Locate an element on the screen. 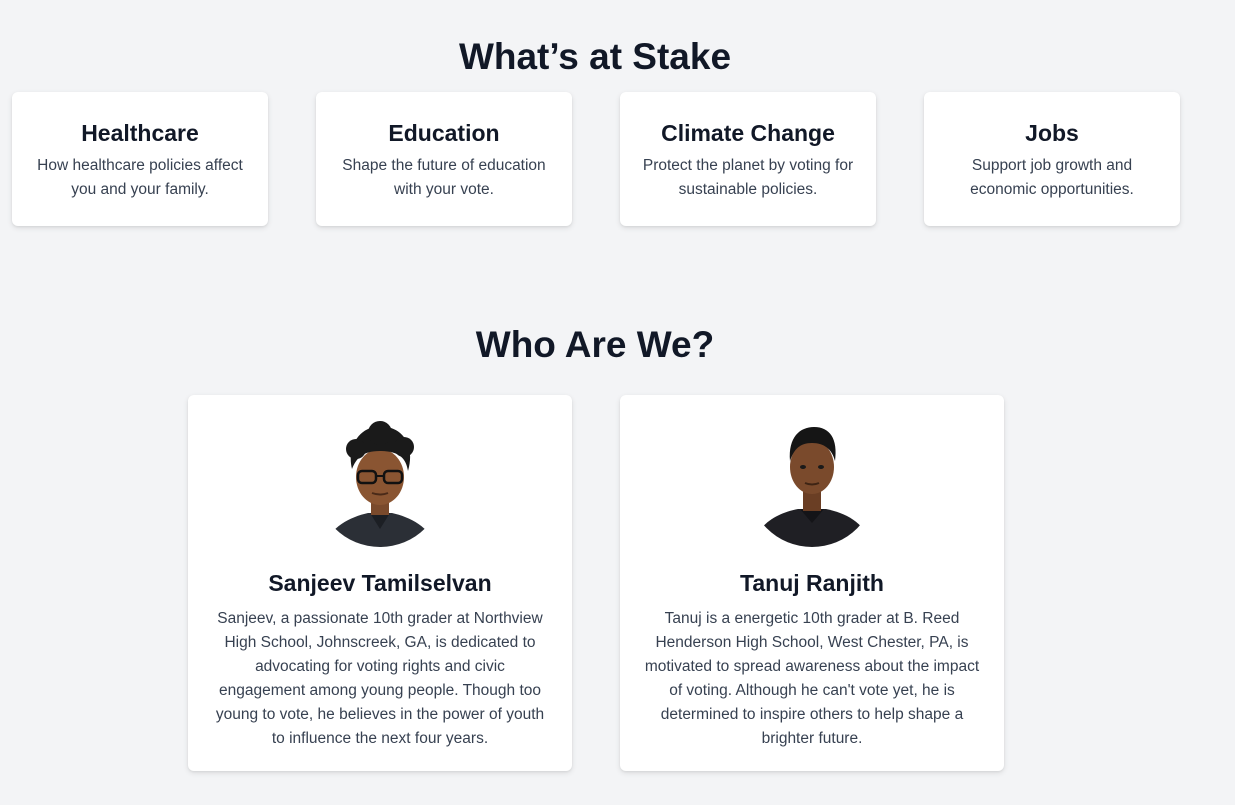 This screenshot has height=805, width=1235. stake-card-title: Jobs is located at coordinates (1052, 133).